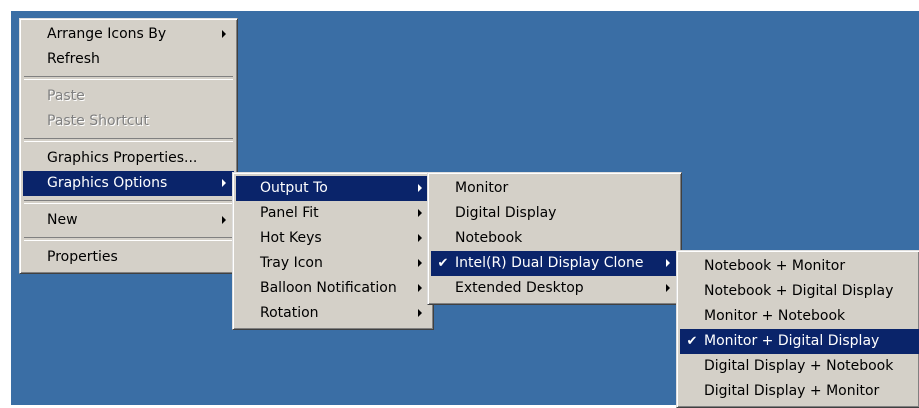  Describe the element at coordinates (73, 59) in the screenshot. I see `menu-item-label: Refresh` at that location.